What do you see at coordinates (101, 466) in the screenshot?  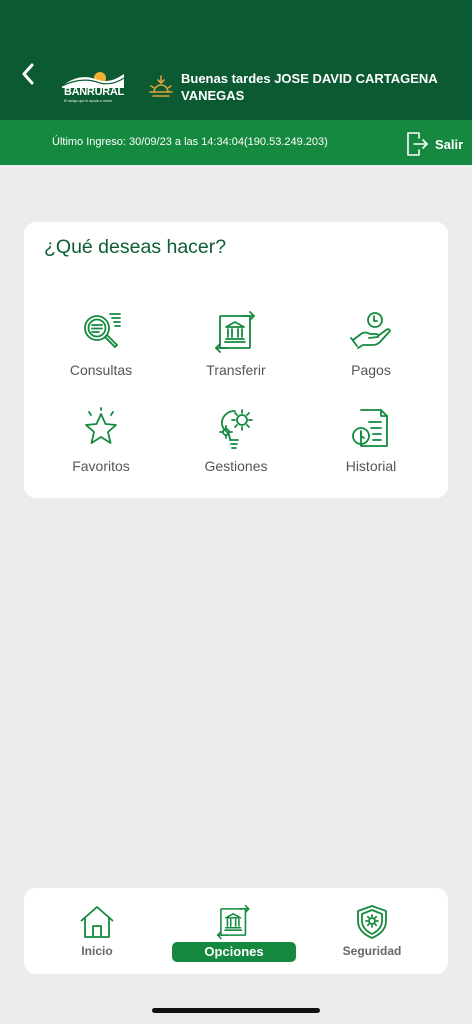 I see `option-label: Favoritos` at bounding box center [101, 466].